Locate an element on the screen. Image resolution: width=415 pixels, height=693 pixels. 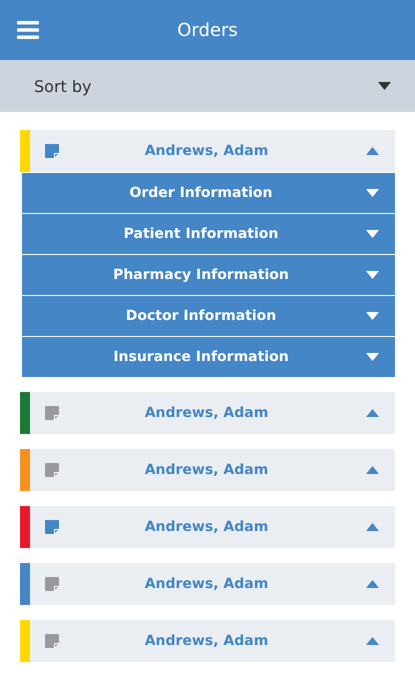
section-header: Order Information is located at coordinates (208, 193).